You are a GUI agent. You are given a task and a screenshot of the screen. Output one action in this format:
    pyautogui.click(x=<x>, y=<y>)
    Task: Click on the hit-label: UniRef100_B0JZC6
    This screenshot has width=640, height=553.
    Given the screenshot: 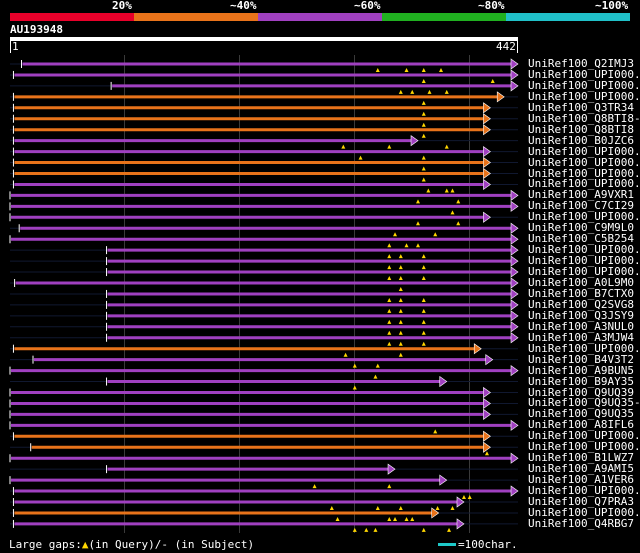 What is the action you would take?
    pyautogui.click(x=581, y=140)
    